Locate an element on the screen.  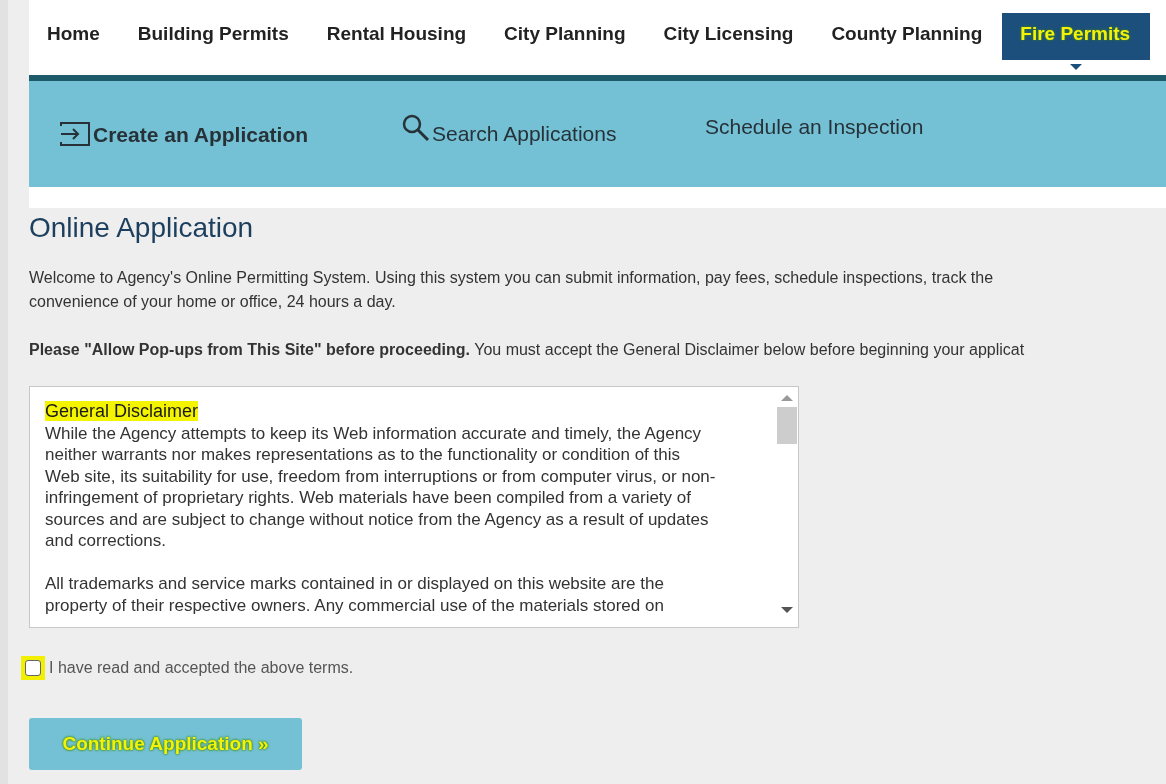
nav-tab: County Planning is located at coordinates (908, 36).